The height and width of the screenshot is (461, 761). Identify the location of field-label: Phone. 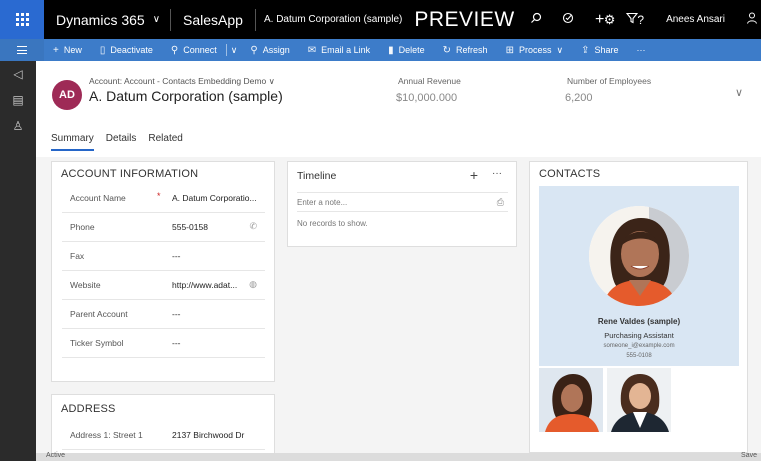
(82, 227).